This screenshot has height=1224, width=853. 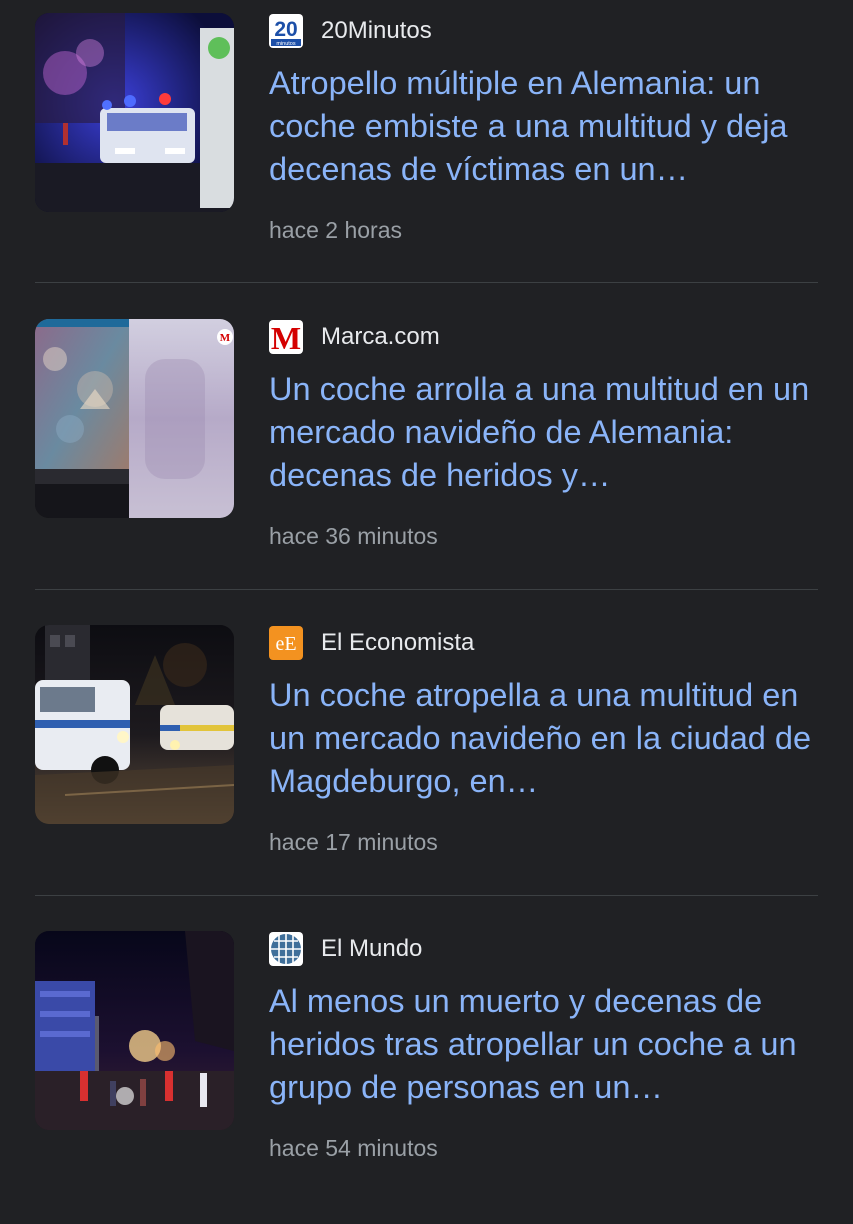 I want to click on source-row: El Mundo, so click(x=345, y=949).